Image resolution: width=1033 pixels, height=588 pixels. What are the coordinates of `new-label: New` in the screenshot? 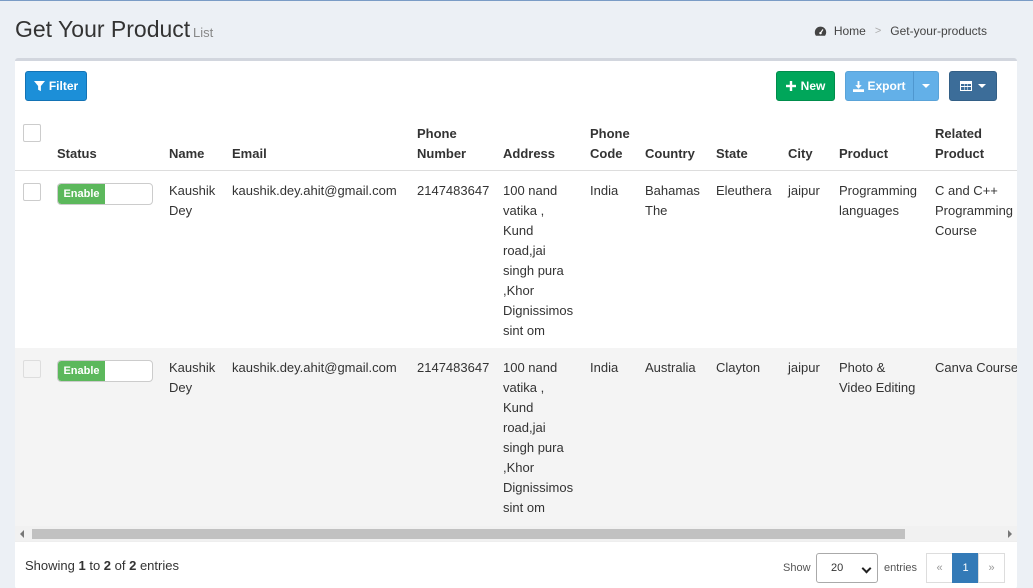 It's located at (813, 86).